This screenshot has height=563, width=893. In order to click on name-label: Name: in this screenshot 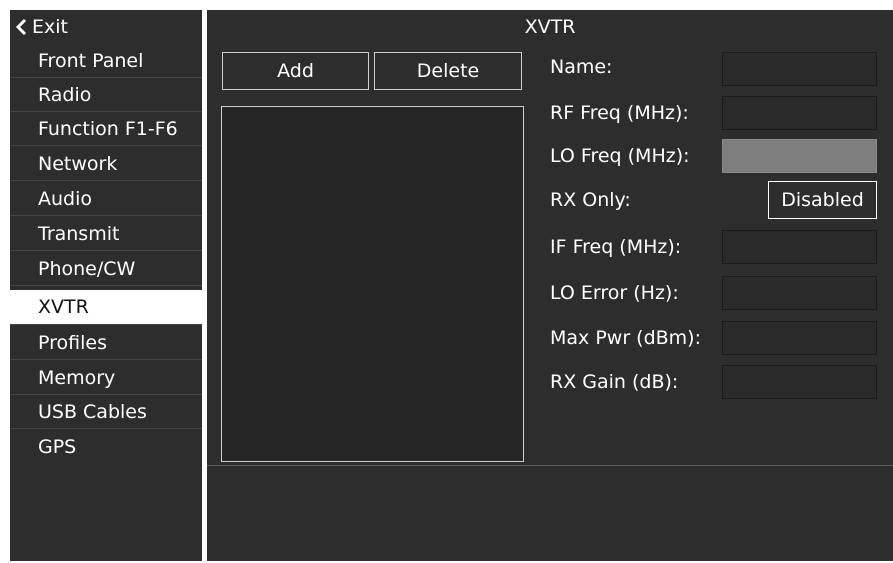, I will do `click(581, 67)`.